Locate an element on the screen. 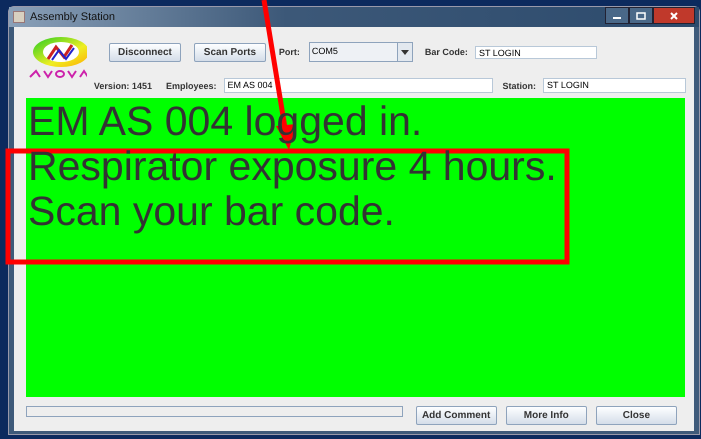 This screenshot has width=701, height=439. version-label: Version: 1451 is located at coordinates (123, 85).